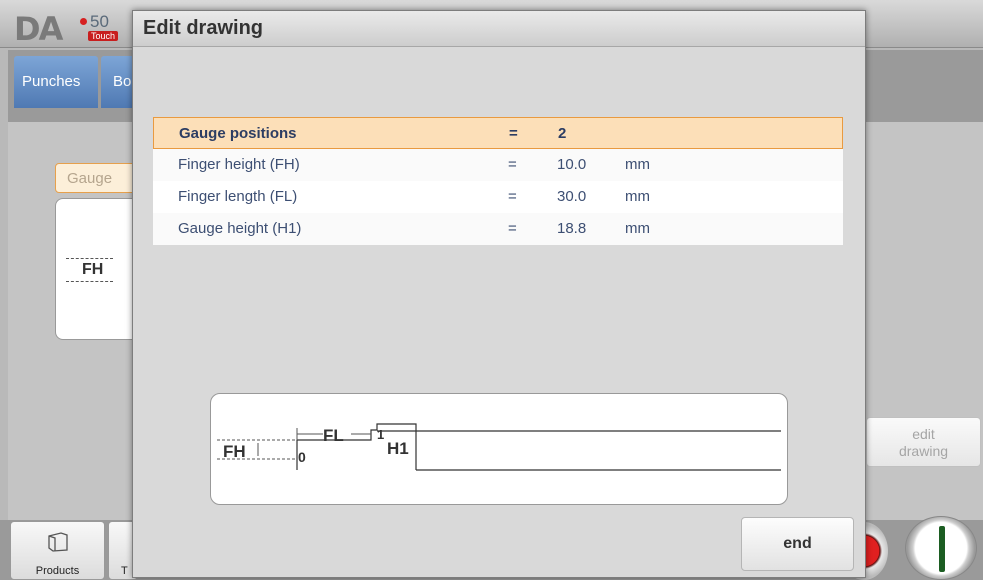 Image resolution: width=983 pixels, height=580 pixels. Describe the element at coordinates (562, 133) in the screenshot. I see `param-value: 2` at that location.